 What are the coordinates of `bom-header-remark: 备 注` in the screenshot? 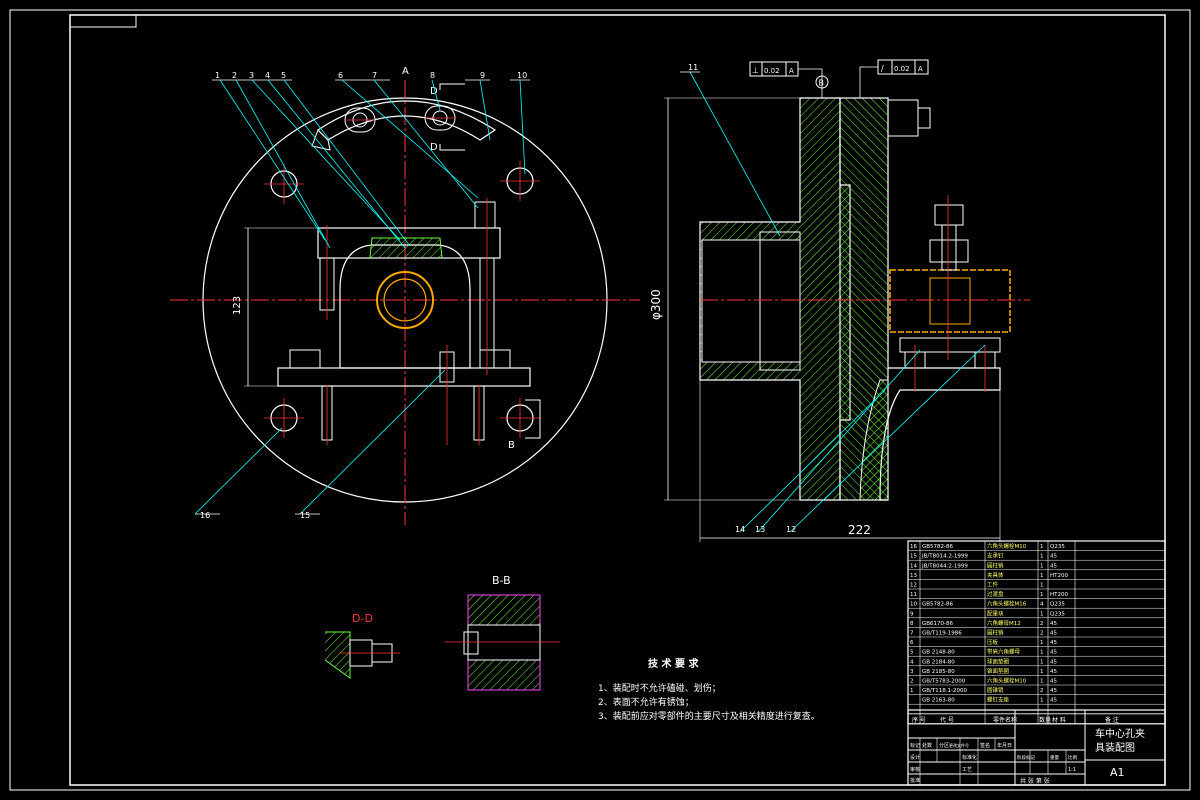 It's located at (1112, 720).